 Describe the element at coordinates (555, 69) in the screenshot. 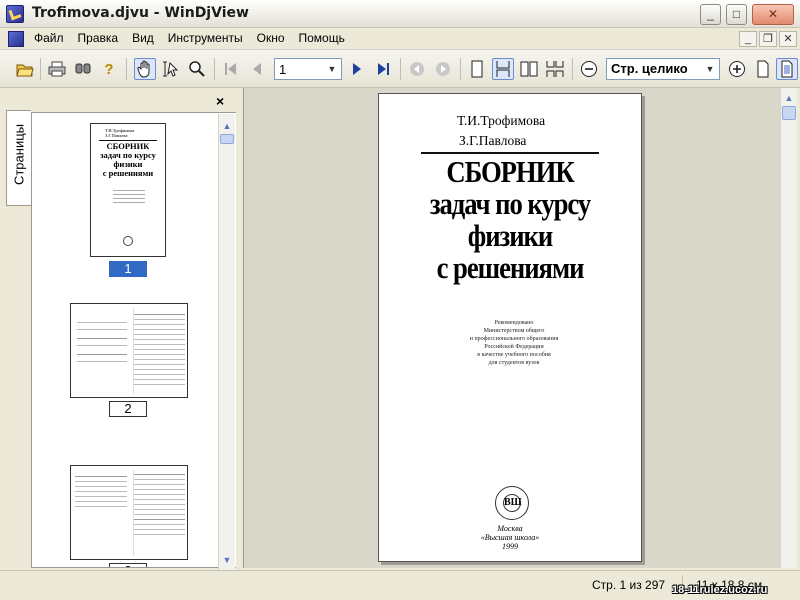

I see `continuous-facing-icon` at that location.